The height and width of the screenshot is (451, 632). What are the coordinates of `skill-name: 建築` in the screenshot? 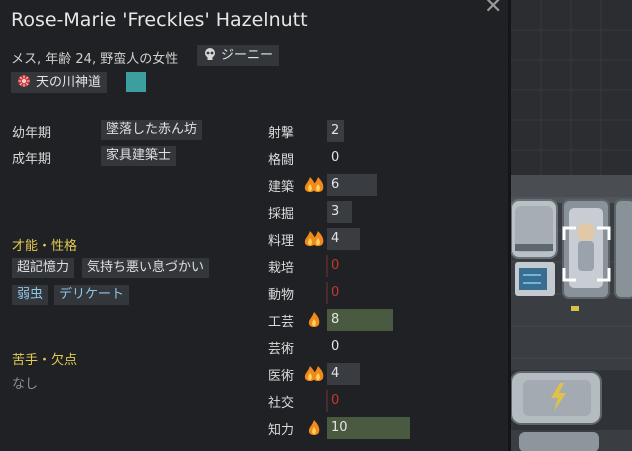 It's located at (281, 187).